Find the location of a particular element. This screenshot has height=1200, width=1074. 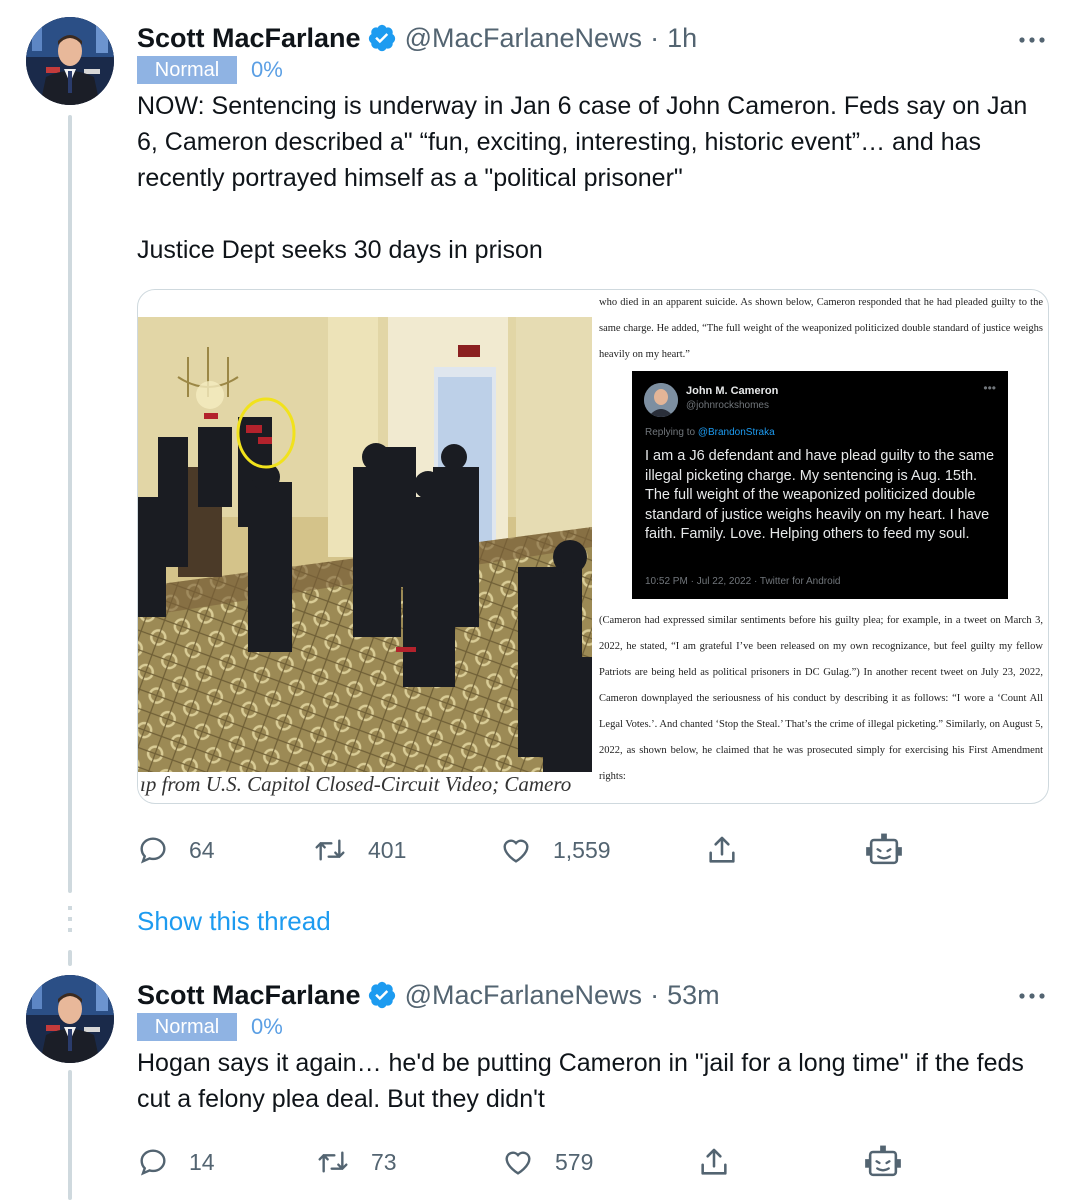

like-button: 1,559 is located at coordinates (555, 850).